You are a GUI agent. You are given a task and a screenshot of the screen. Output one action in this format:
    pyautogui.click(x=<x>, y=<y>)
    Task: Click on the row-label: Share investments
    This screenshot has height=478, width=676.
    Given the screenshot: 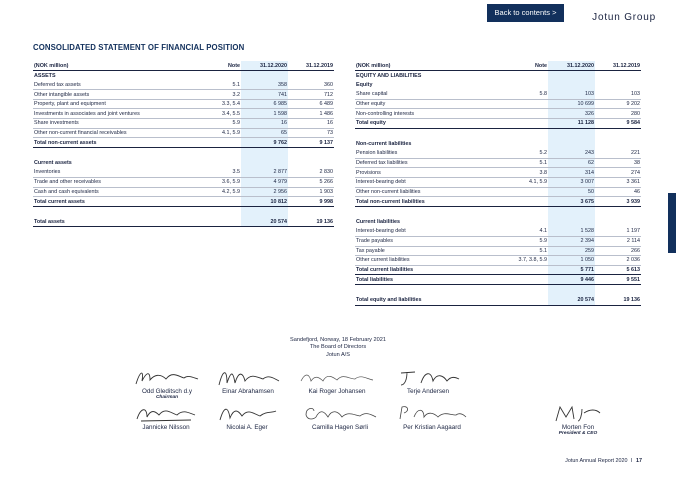 What is the action you would take?
    pyautogui.click(x=112, y=123)
    